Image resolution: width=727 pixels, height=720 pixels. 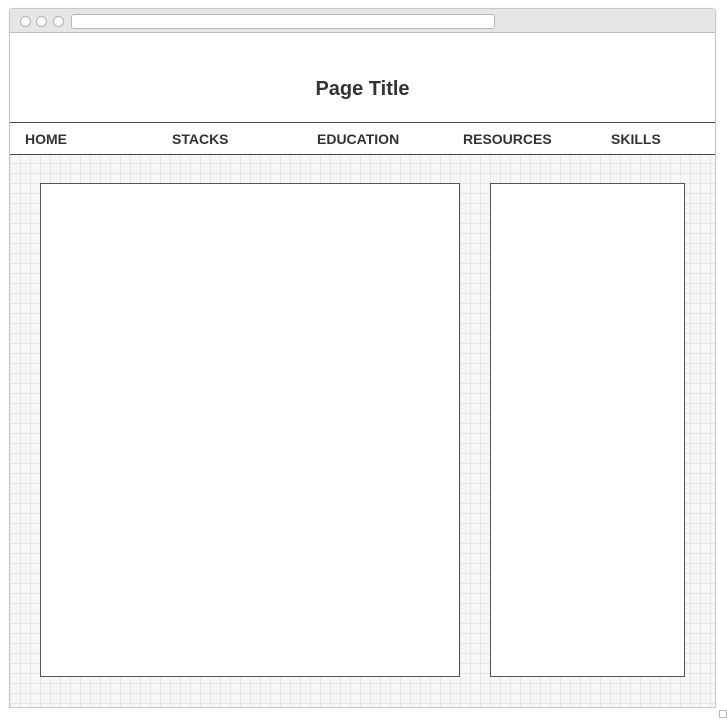 What do you see at coordinates (200, 139) in the screenshot?
I see `nav-item-stacks: STACKS` at bounding box center [200, 139].